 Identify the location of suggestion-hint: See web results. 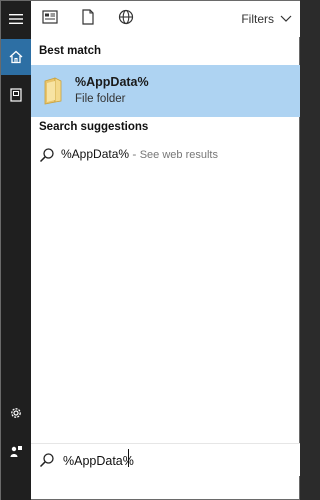
(178, 155).